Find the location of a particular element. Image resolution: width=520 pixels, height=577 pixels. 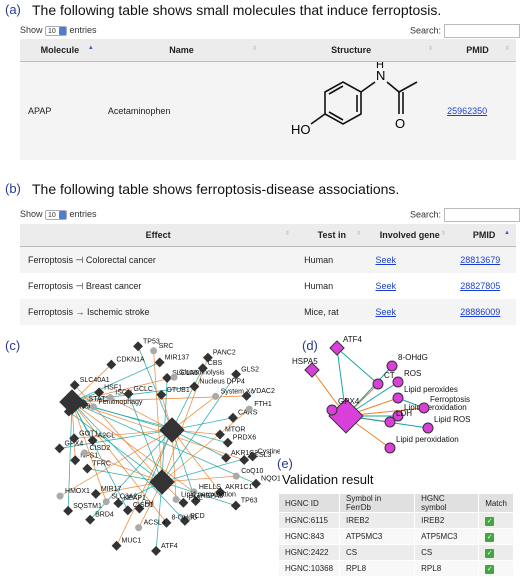

panel-b-length-control: Show 10 entries is located at coordinates (58, 214).